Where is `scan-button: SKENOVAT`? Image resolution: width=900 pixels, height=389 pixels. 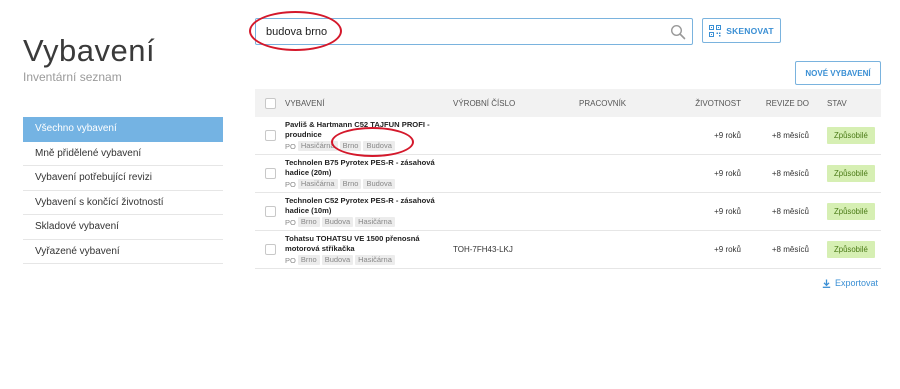
scan-button: SKENOVAT is located at coordinates (741, 30).